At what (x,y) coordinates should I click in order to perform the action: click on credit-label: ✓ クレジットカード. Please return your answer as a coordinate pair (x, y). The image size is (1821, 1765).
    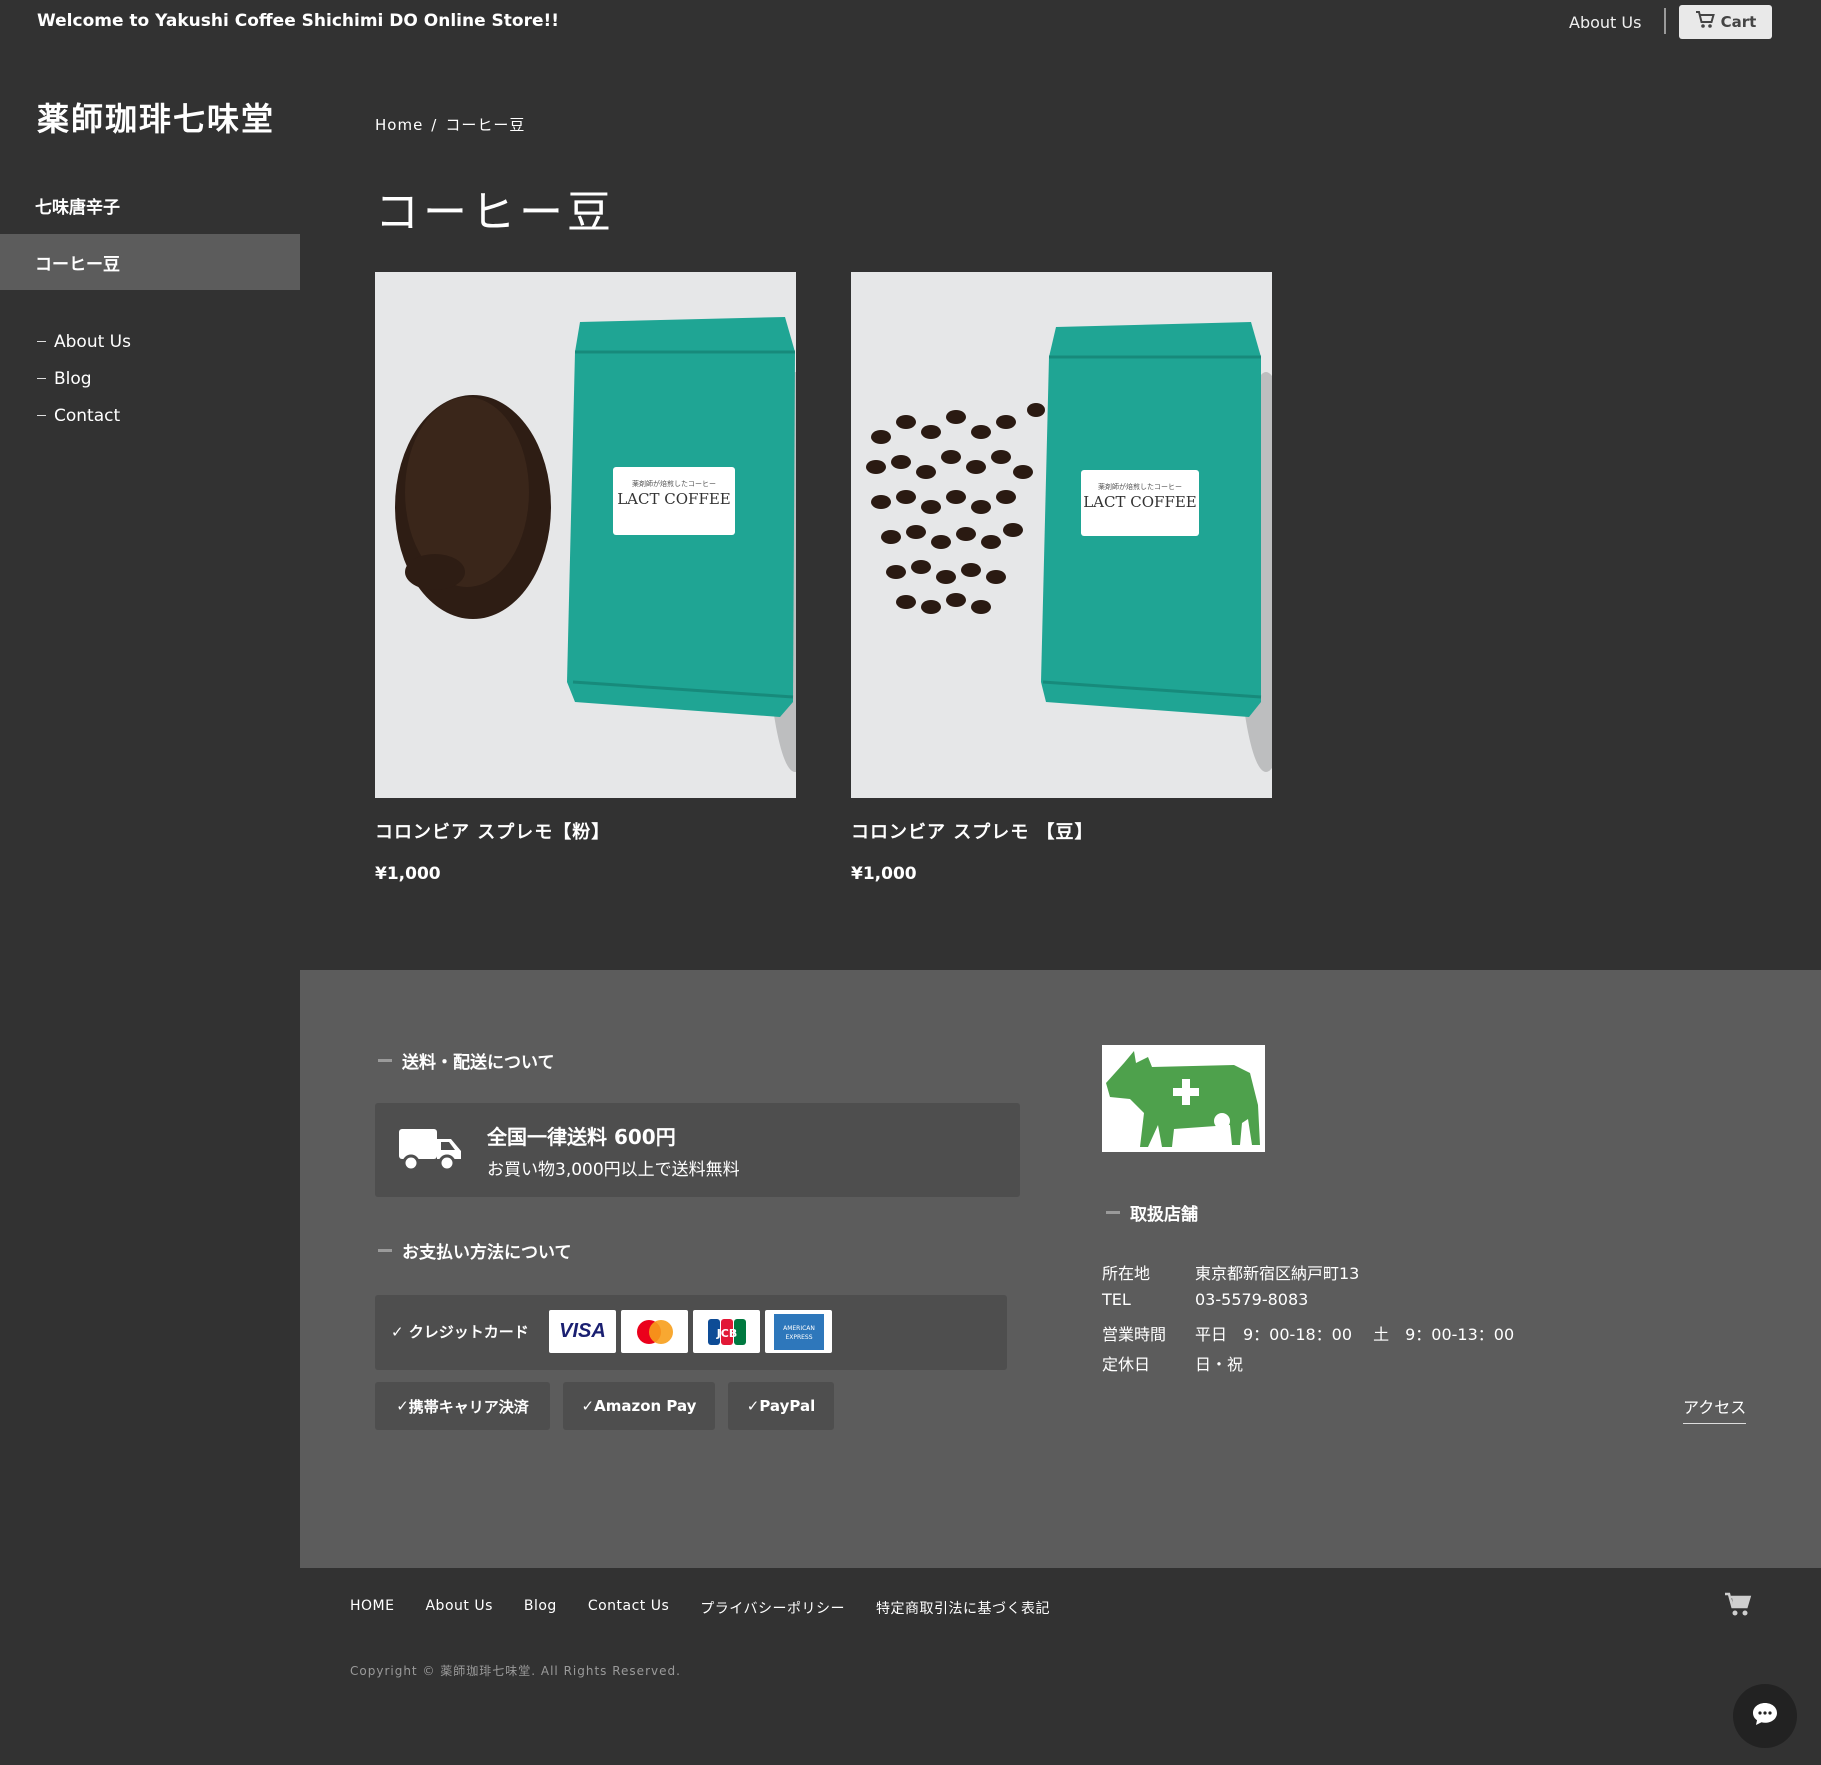
    Looking at the image, I should click on (460, 1331).